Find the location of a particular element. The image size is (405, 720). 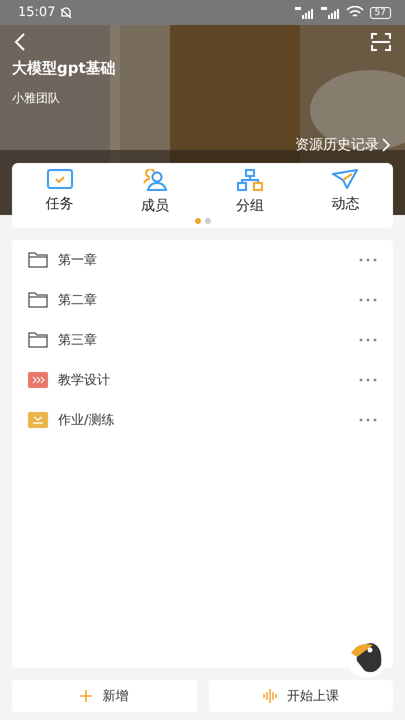

chevrons-icon is located at coordinates (38, 380).